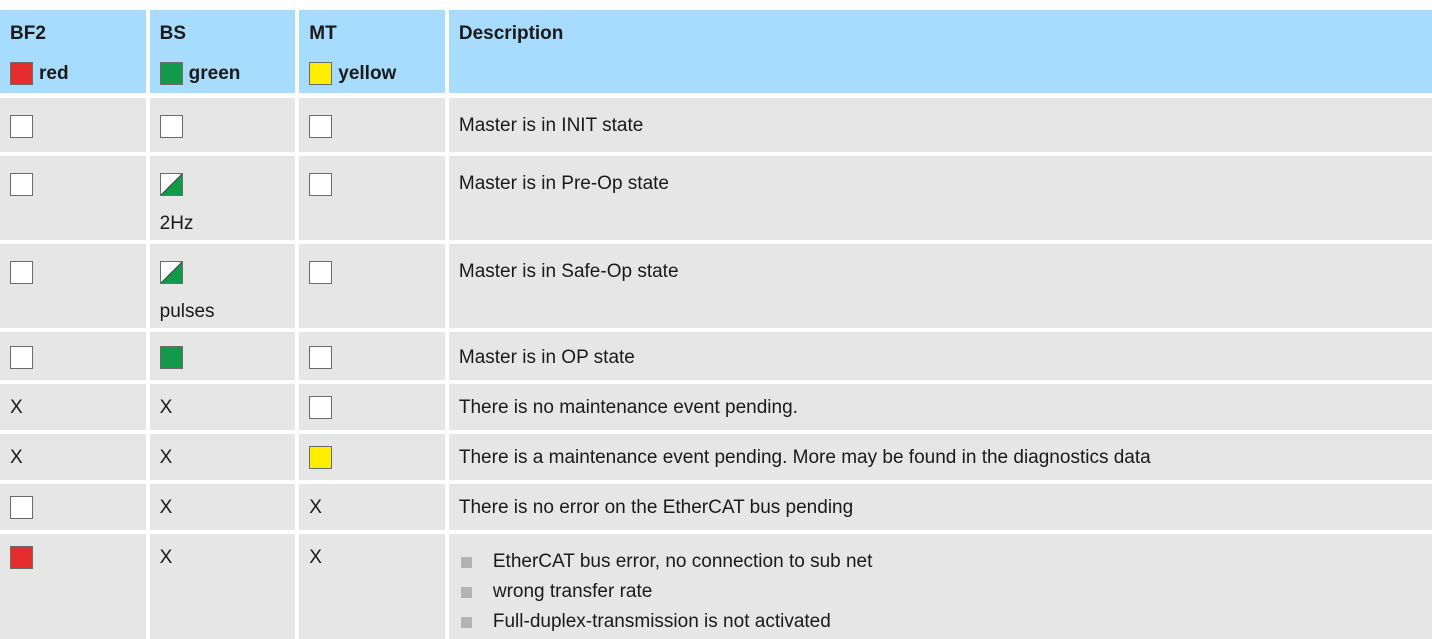 The image size is (1432, 639). I want to click on header-cell-description: Description, so click(940, 51).